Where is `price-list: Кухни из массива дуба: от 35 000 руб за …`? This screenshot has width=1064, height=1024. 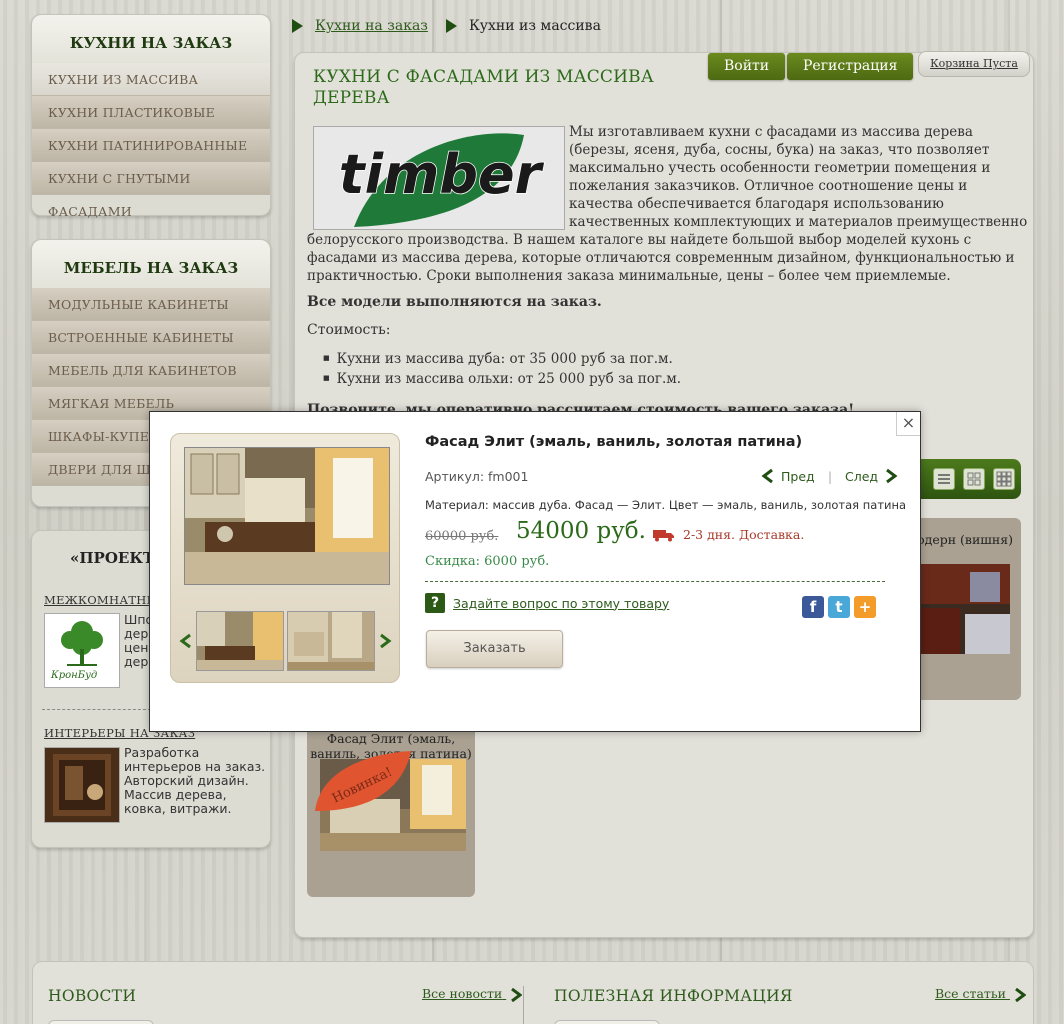 price-list: Кухни из массива дуба: от 35 000 руб за … is located at coordinates (502, 371).